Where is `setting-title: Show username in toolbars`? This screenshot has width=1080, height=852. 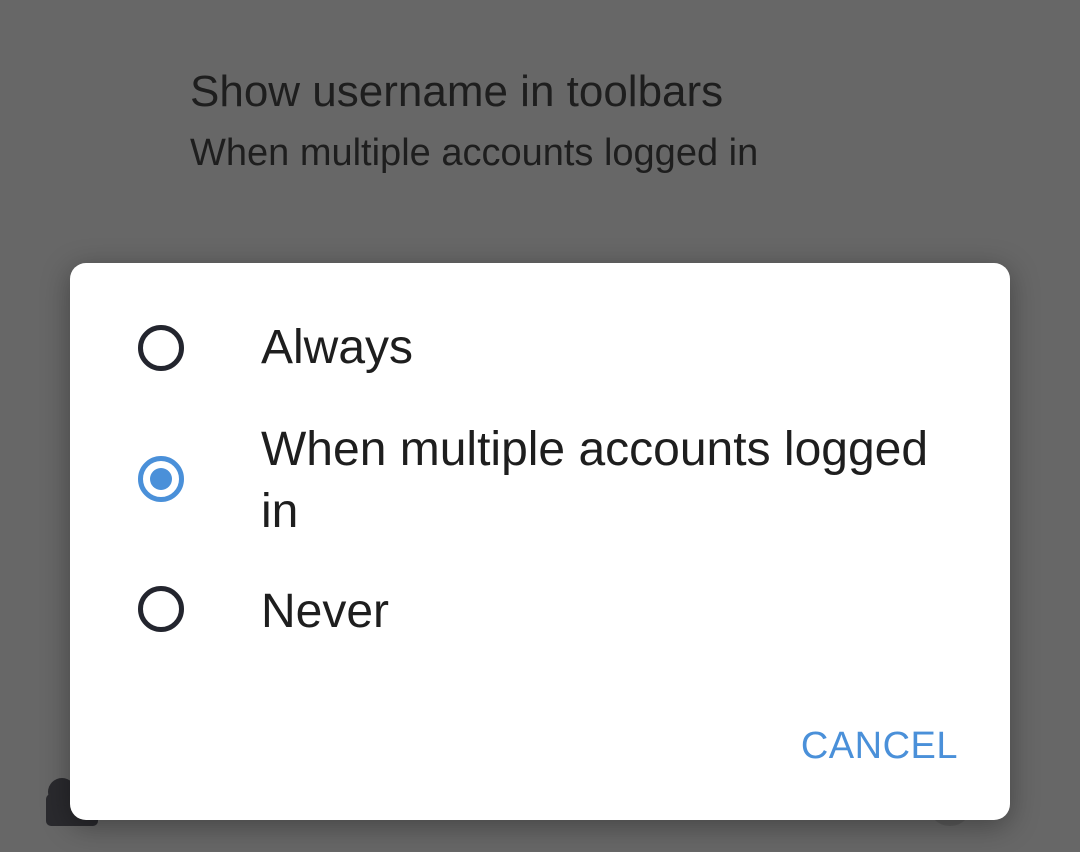
setting-title: Show username in toolbars is located at coordinates (457, 91).